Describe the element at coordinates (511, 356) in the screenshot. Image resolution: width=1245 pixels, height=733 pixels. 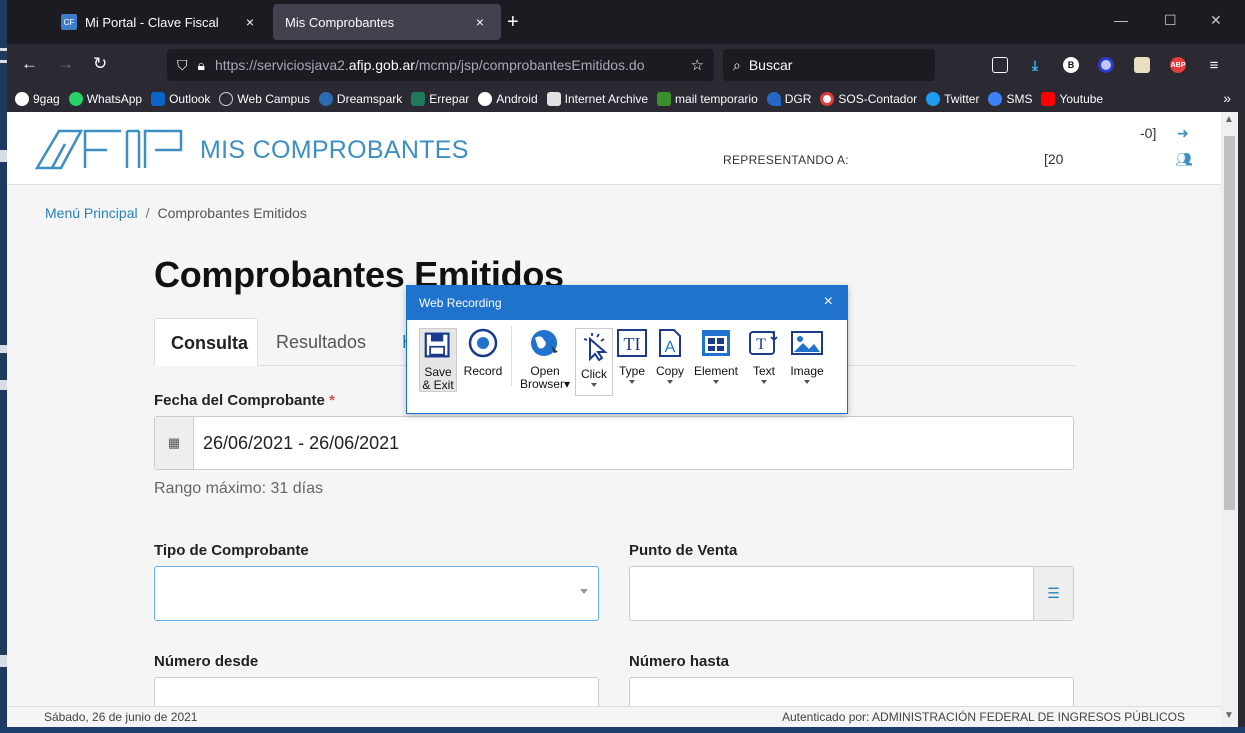
I see `toolbar-separator` at that location.